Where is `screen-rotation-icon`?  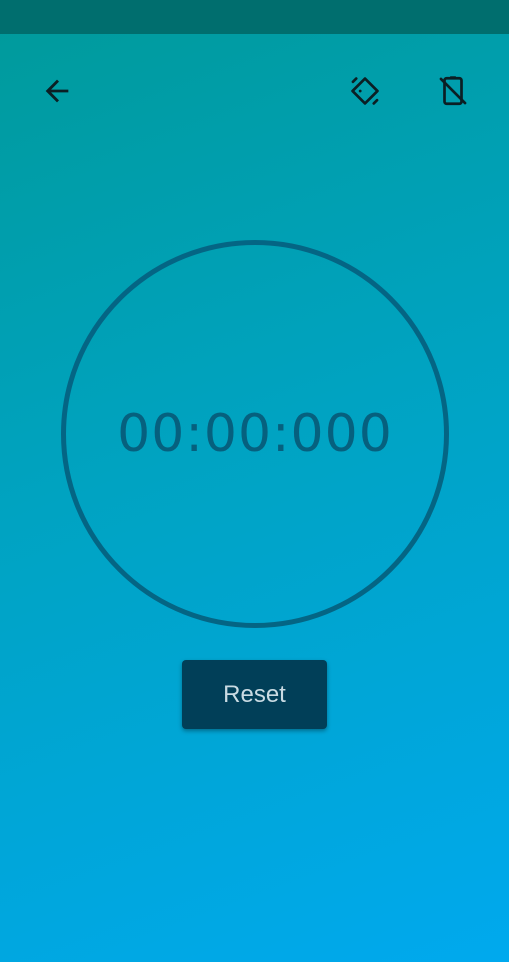 screen-rotation-icon is located at coordinates (365, 91).